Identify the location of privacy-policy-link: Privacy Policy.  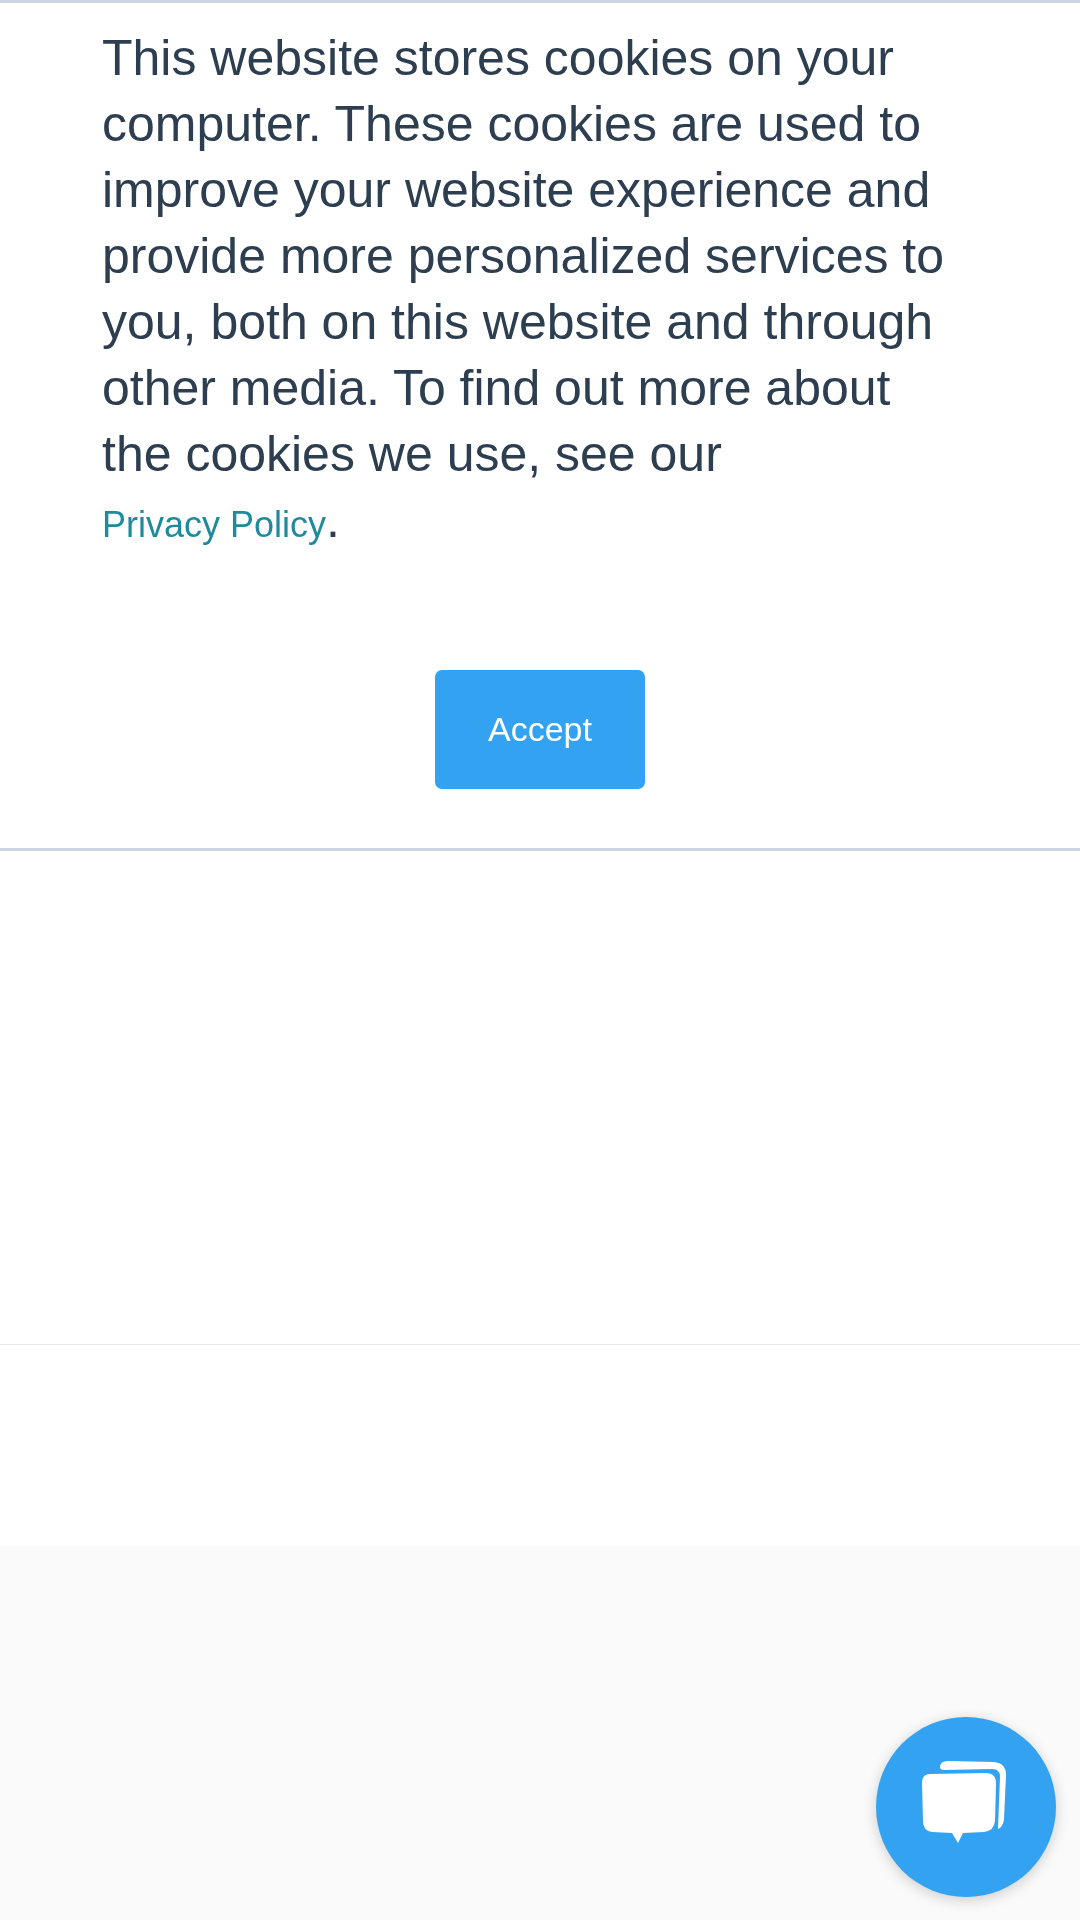
(214, 524).